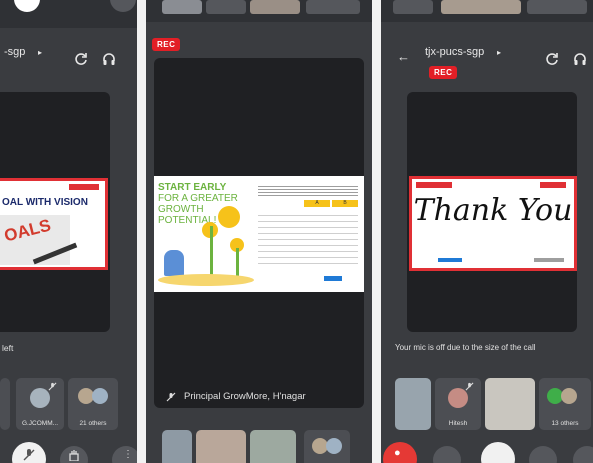 This screenshot has height=463, width=593. Describe the element at coordinates (128, 454) in the screenshot. I see `more-icon: ⋮` at that location.